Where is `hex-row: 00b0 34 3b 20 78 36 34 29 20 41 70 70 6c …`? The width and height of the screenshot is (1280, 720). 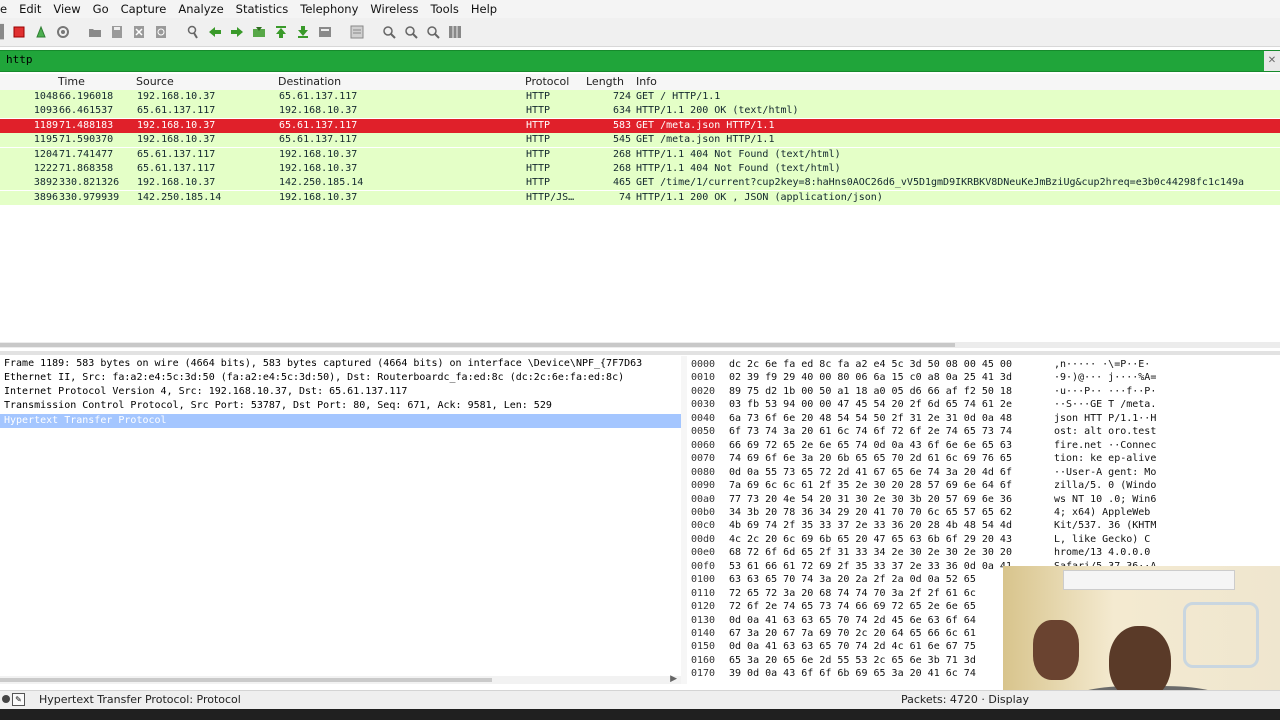
hex-row: 00b0 34 3b 20 78 36 34 29 20 41 70 70 6c … is located at coordinates (983, 513).